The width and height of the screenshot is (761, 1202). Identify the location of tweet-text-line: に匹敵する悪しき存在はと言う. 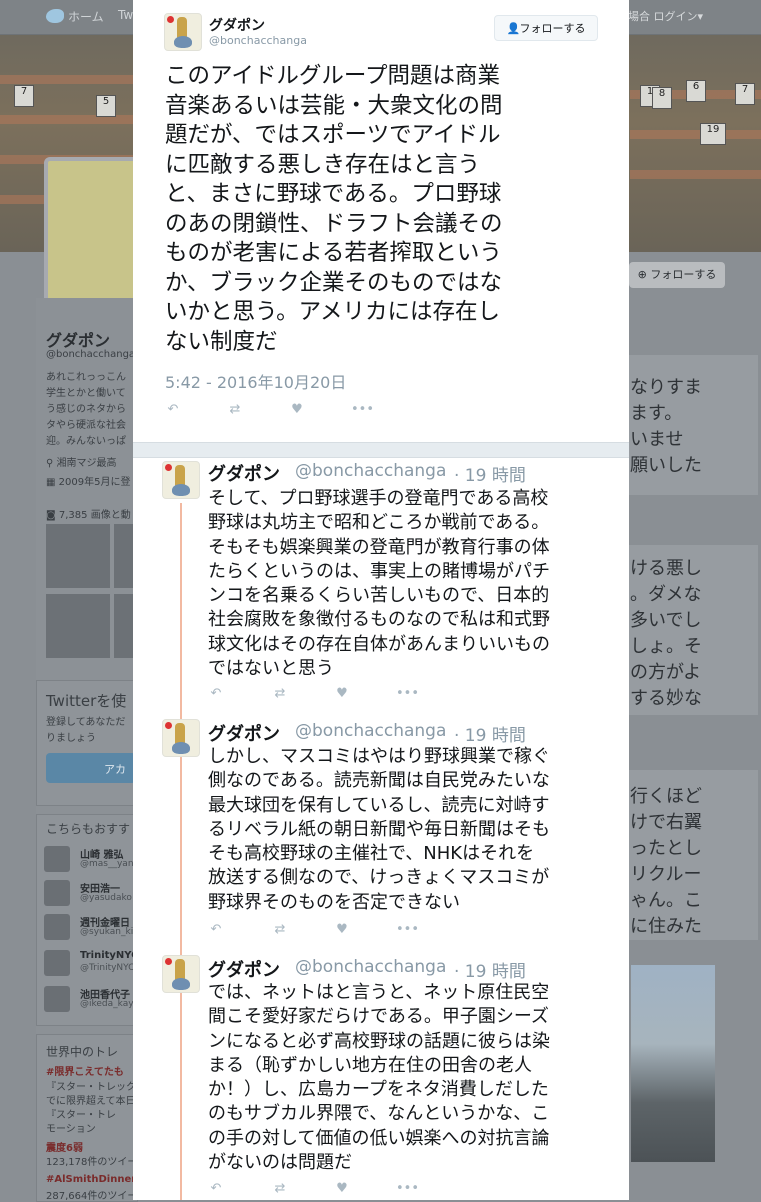
(323, 164).